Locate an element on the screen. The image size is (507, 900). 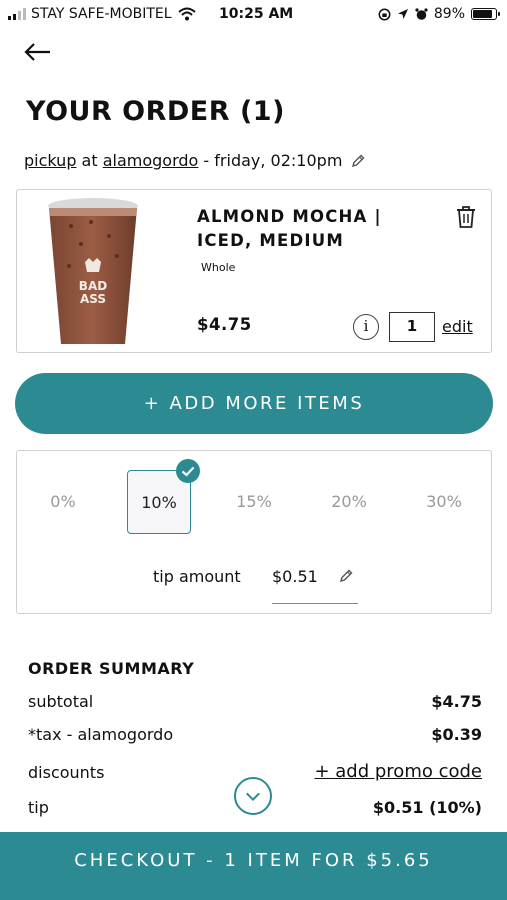
status-bar: STAY SAFE-MOBITEL 10:25 AM 89% is located at coordinates (253, 15).